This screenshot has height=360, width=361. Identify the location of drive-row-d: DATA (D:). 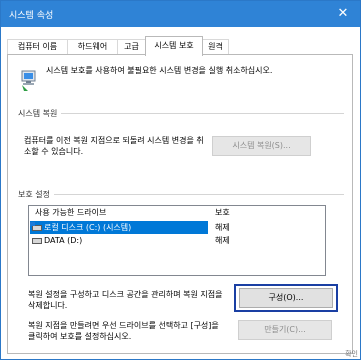
(119, 240).